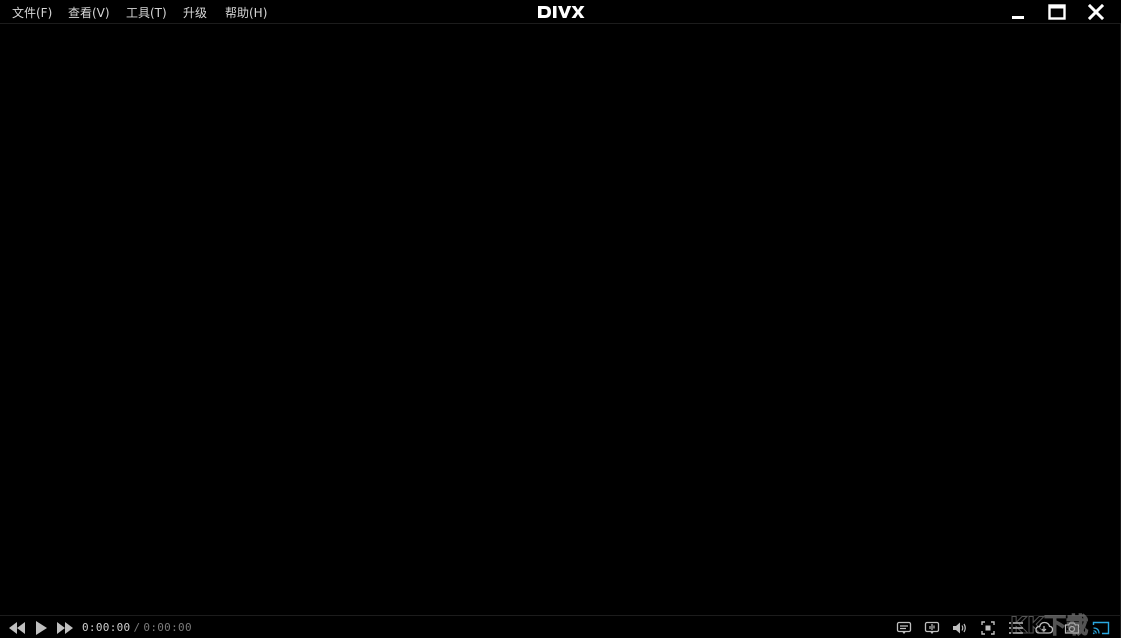  I want to click on menu-view: 查看(V), so click(89, 12).